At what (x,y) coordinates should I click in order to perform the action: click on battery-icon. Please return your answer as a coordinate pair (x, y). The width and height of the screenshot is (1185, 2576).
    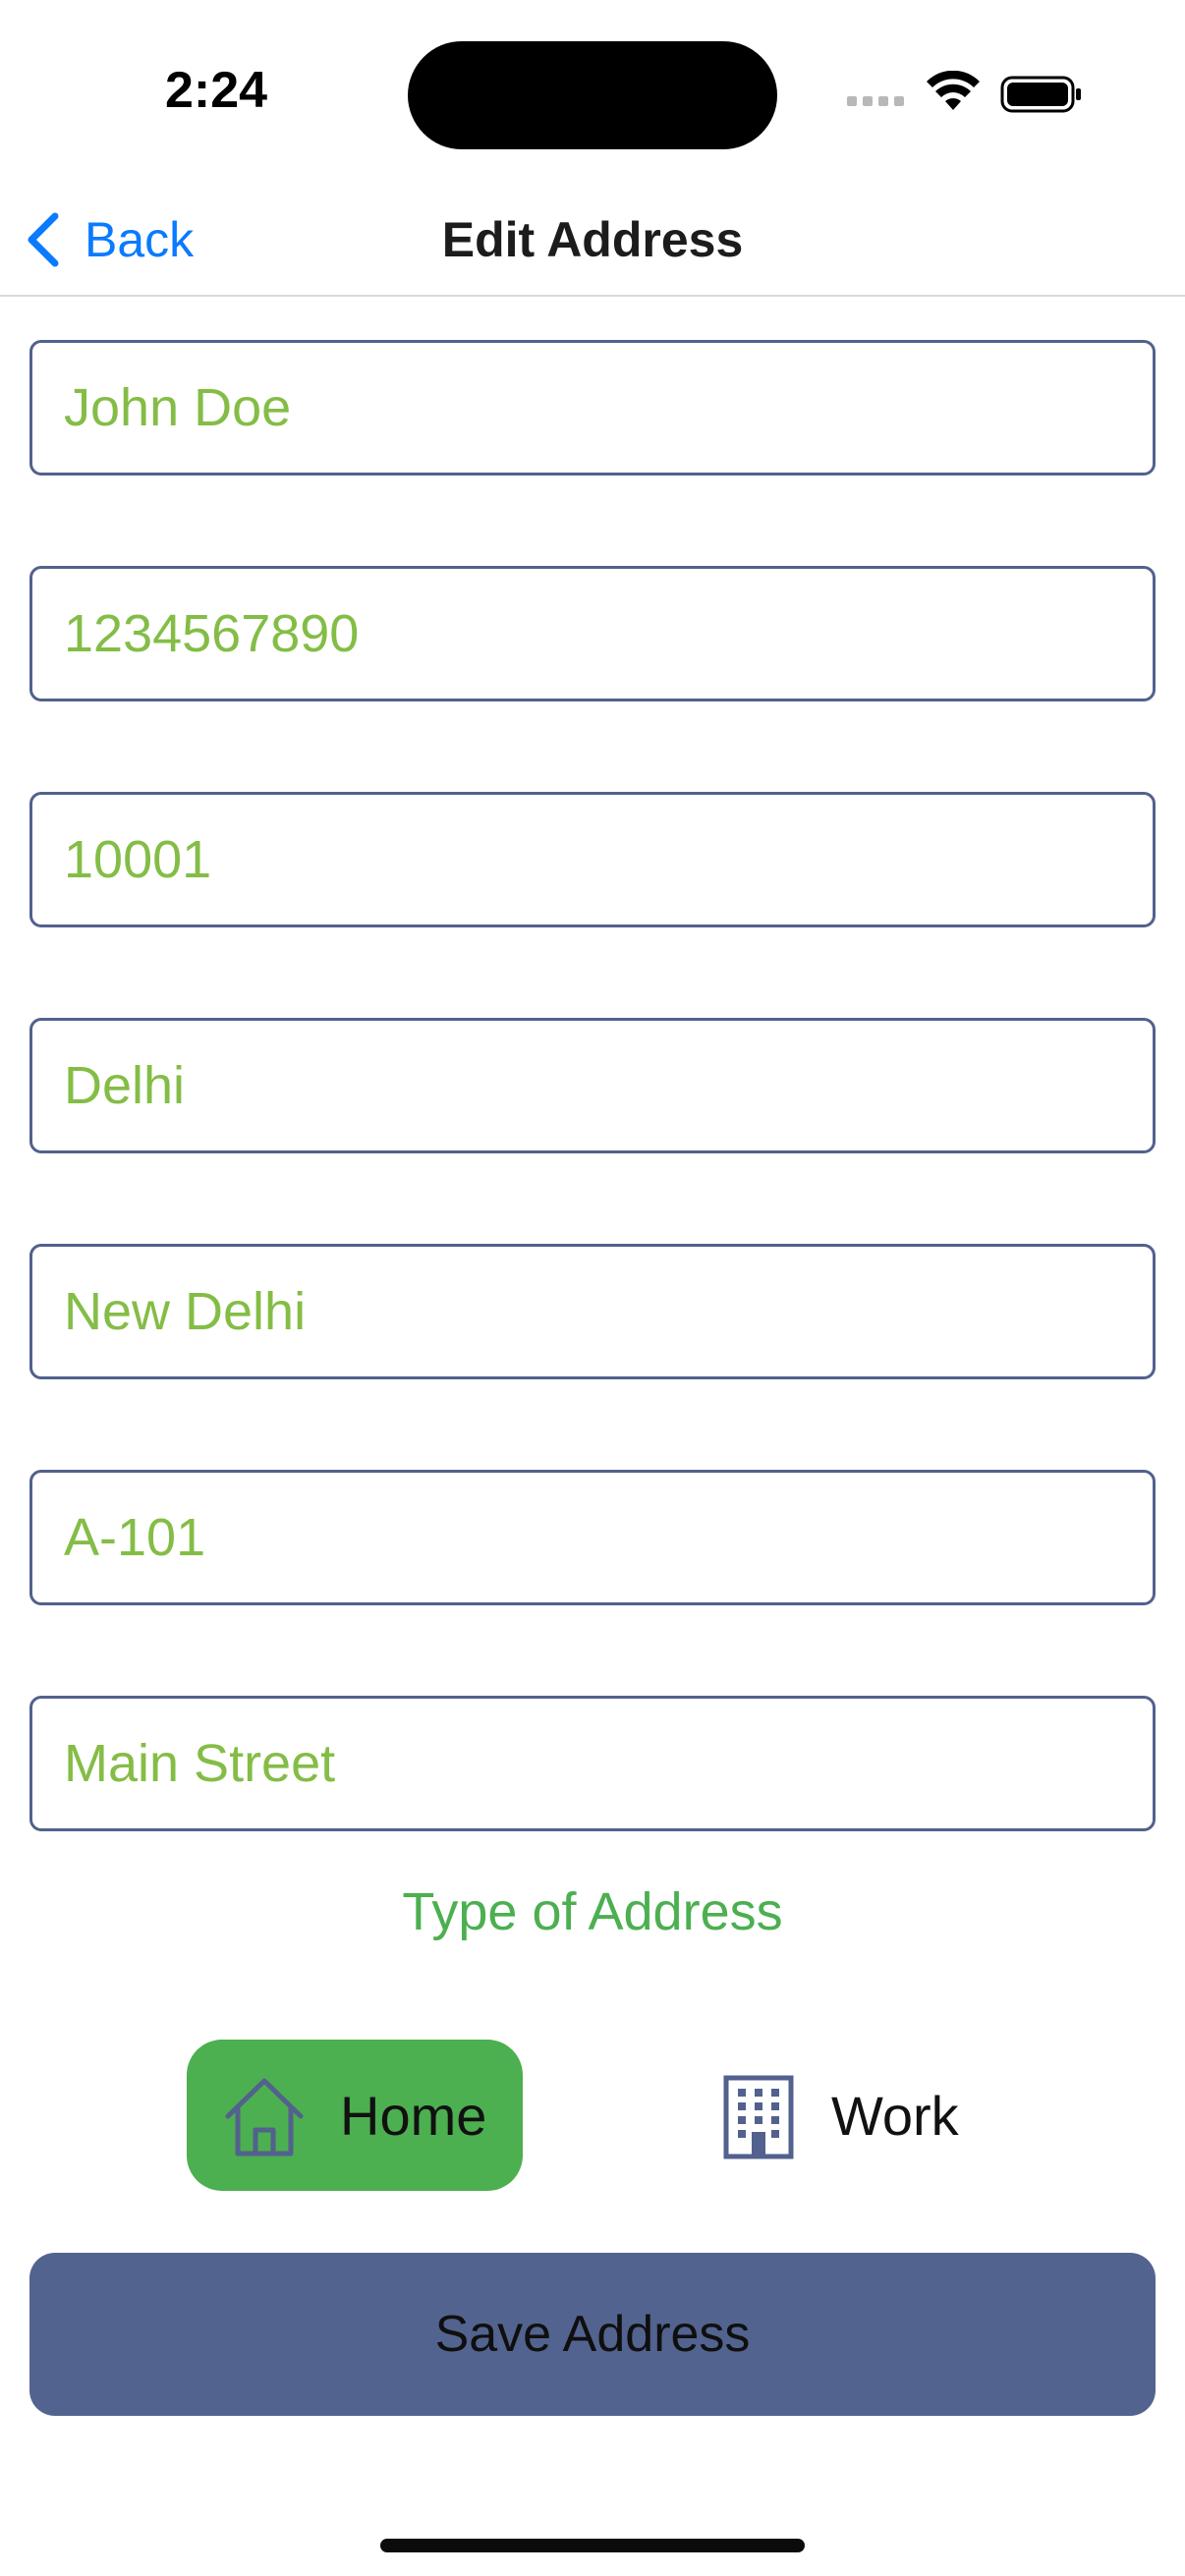
    Looking at the image, I should click on (1041, 94).